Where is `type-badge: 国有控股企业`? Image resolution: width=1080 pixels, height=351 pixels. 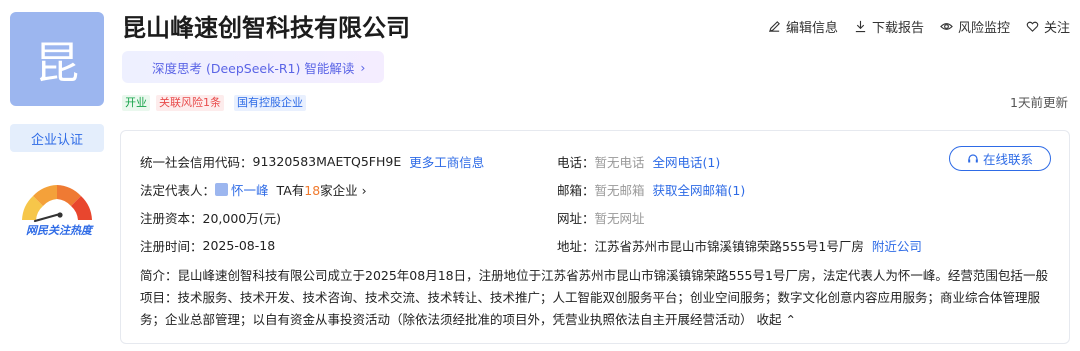 type-badge: 国有控股企业 is located at coordinates (270, 103).